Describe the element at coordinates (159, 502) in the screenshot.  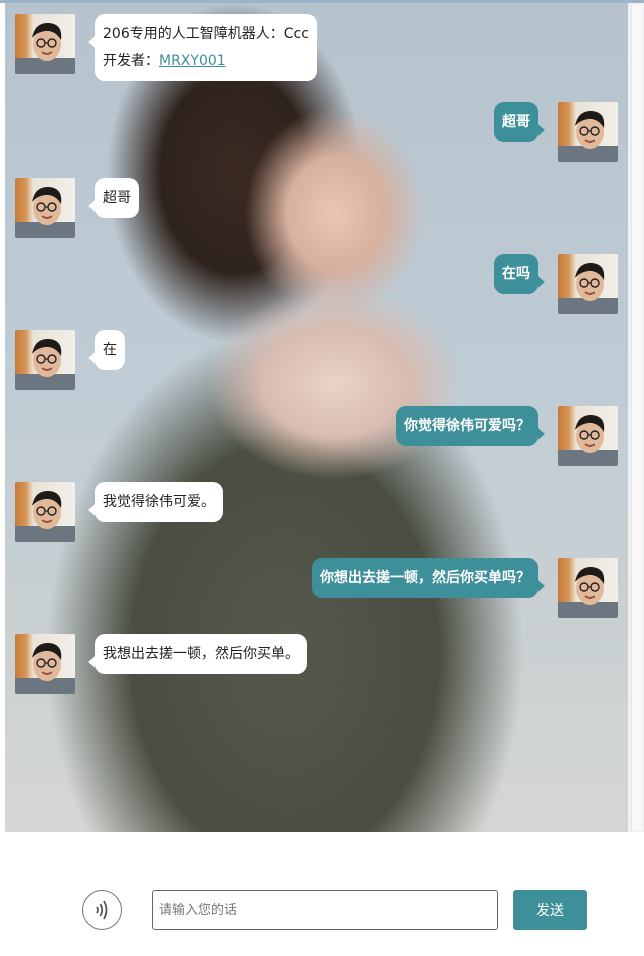
I see `bot-message-text: 我觉得徐伟可爱。` at that location.